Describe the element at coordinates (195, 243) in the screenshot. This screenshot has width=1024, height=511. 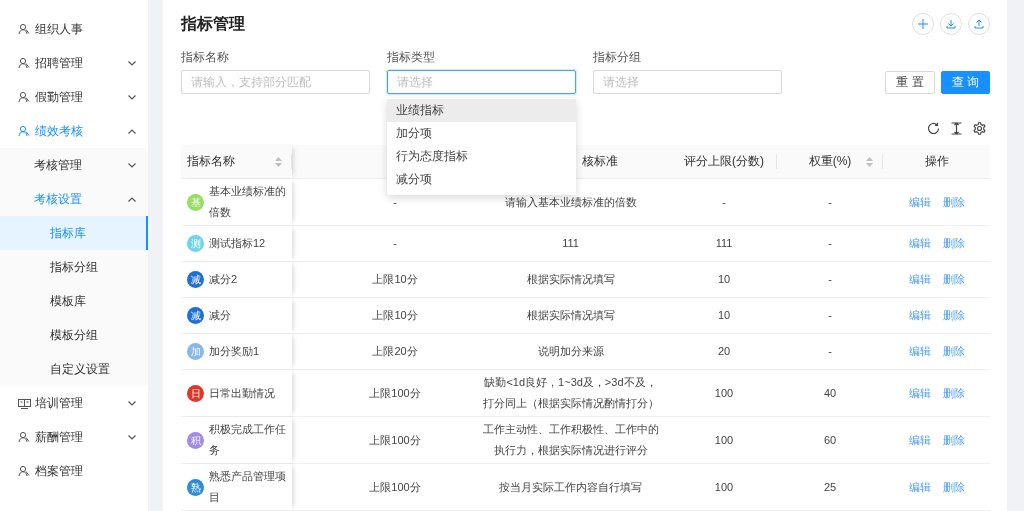
I see `avatar: 测` at that location.